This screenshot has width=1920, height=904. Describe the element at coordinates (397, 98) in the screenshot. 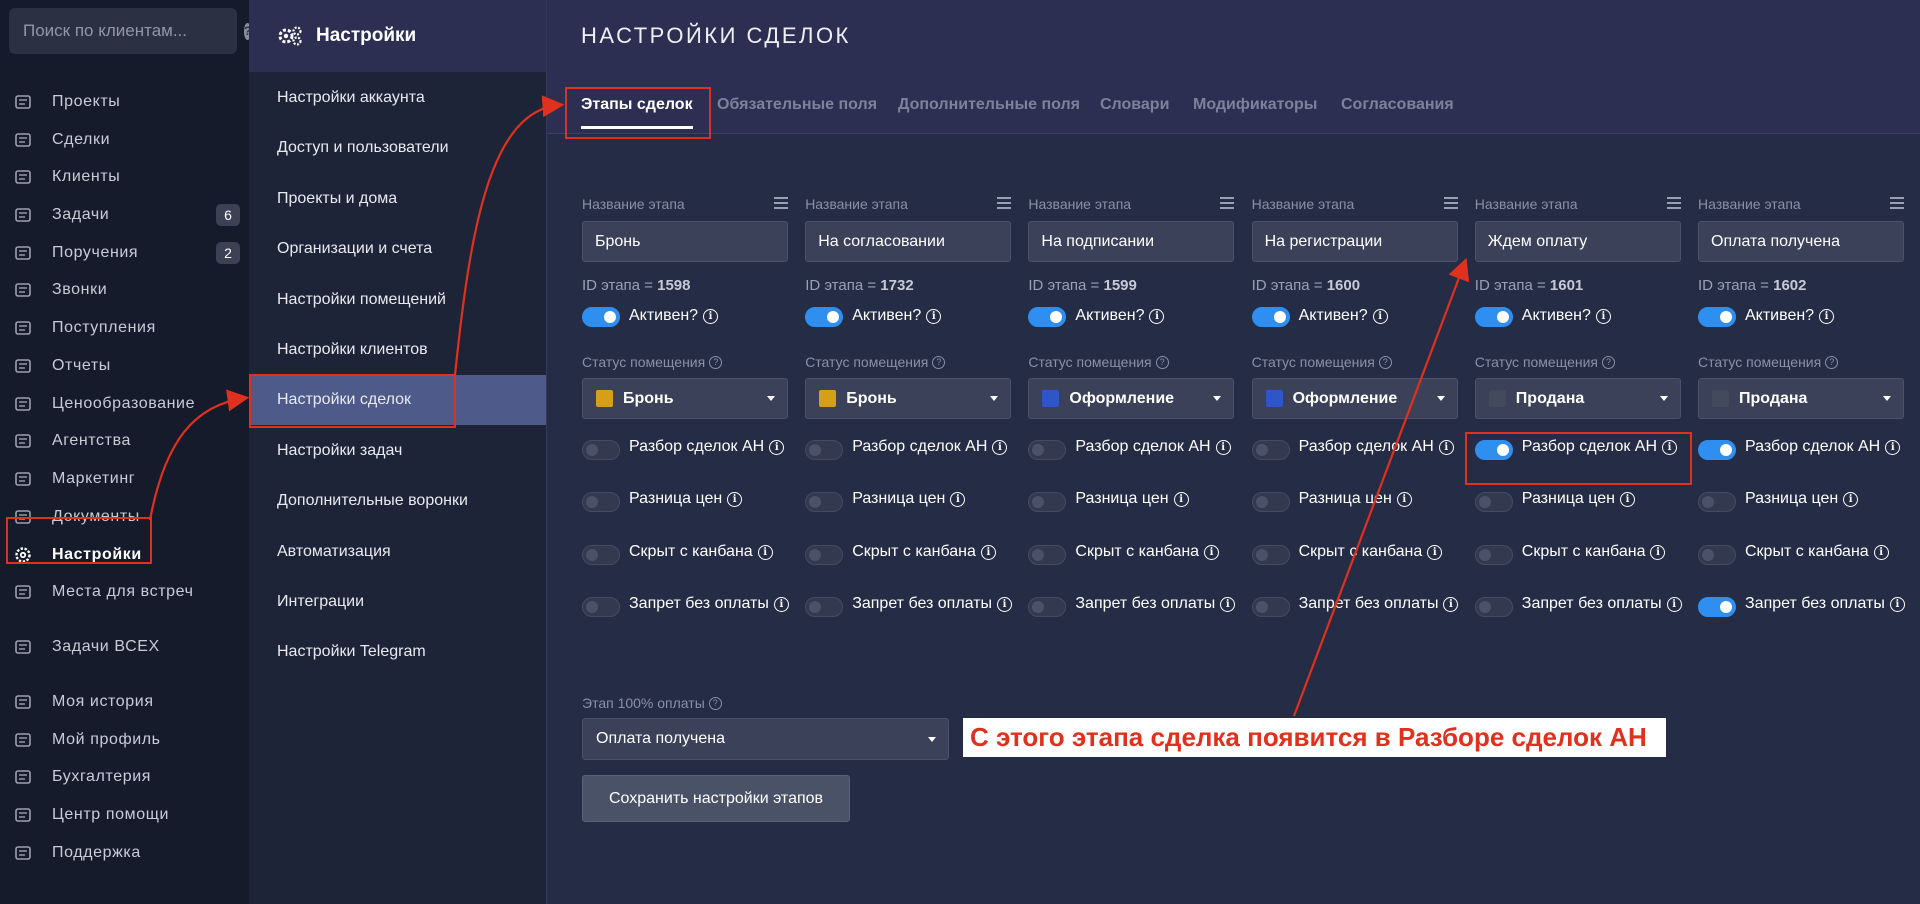

I see `settings-item-1: Настройки аккаунта` at that location.